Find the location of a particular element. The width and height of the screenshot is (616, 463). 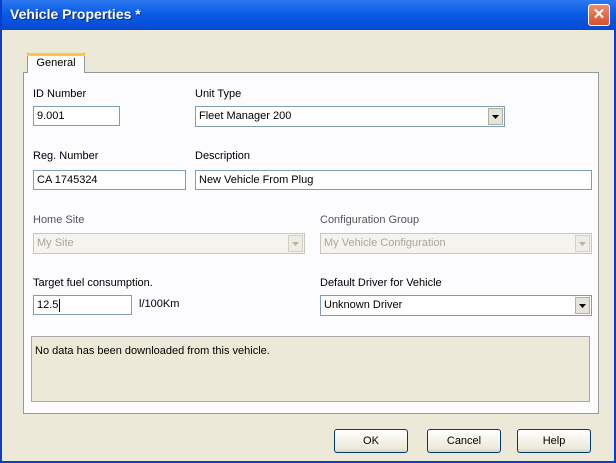

reg-number-label: Reg. Number is located at coordinates (66, 156).